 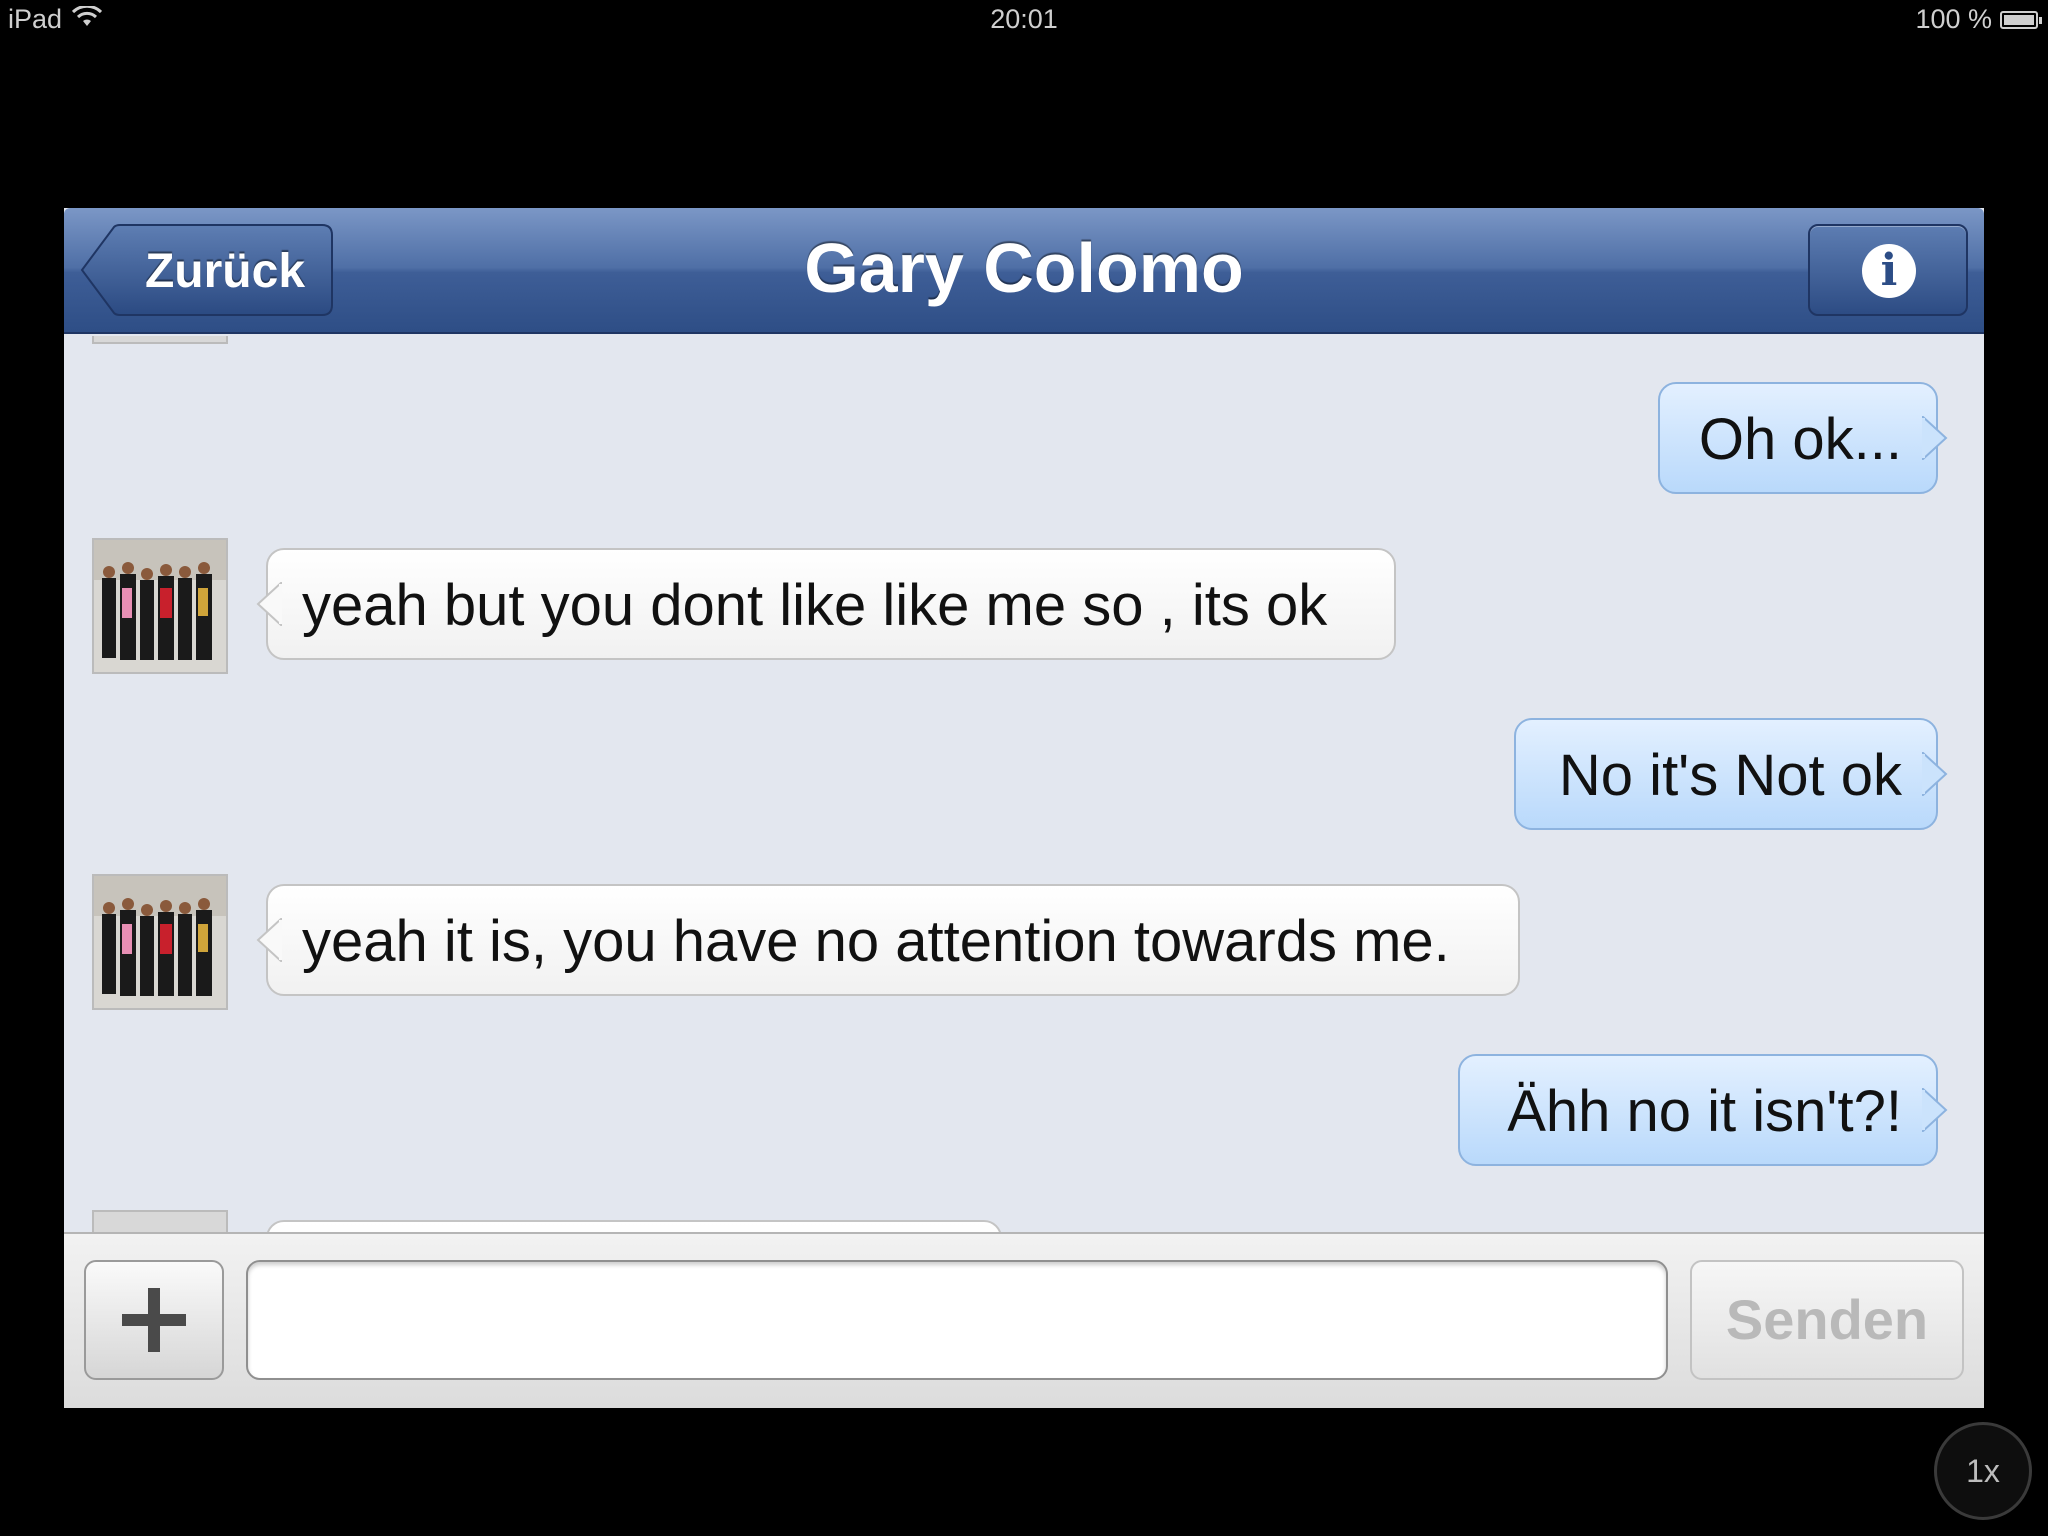 I want to click on outgoing-message: No it's Not ok, so click(x=1731, y=774).